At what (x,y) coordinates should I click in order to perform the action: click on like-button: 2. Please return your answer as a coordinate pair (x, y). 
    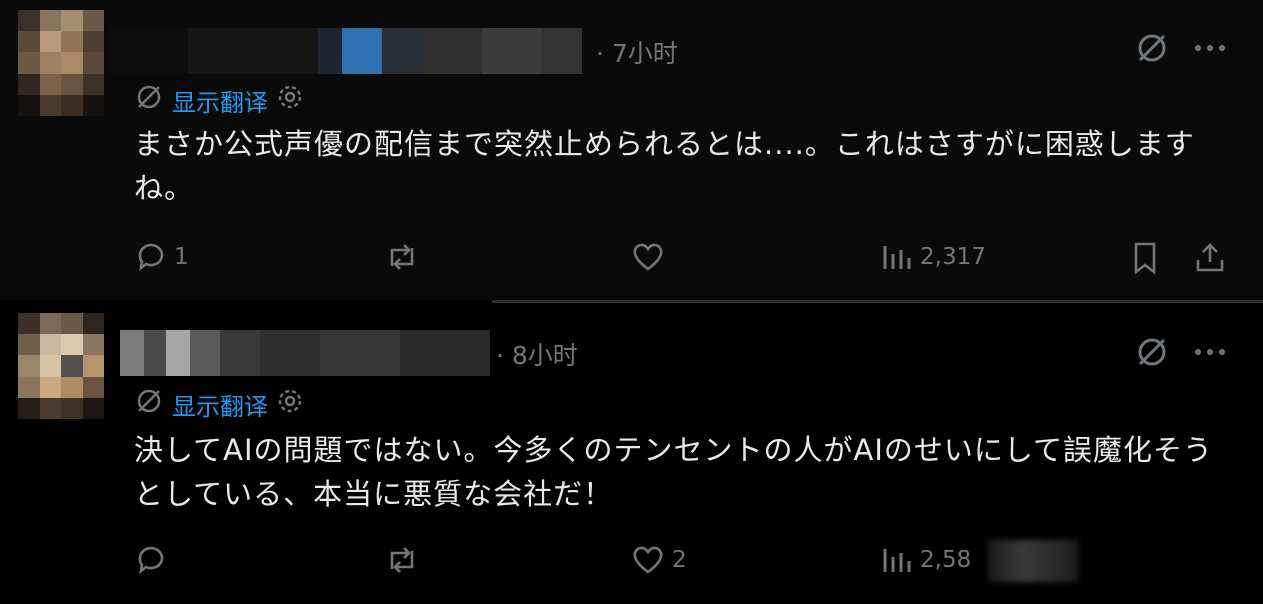
    Looking at the image, I should click on (658, 560).